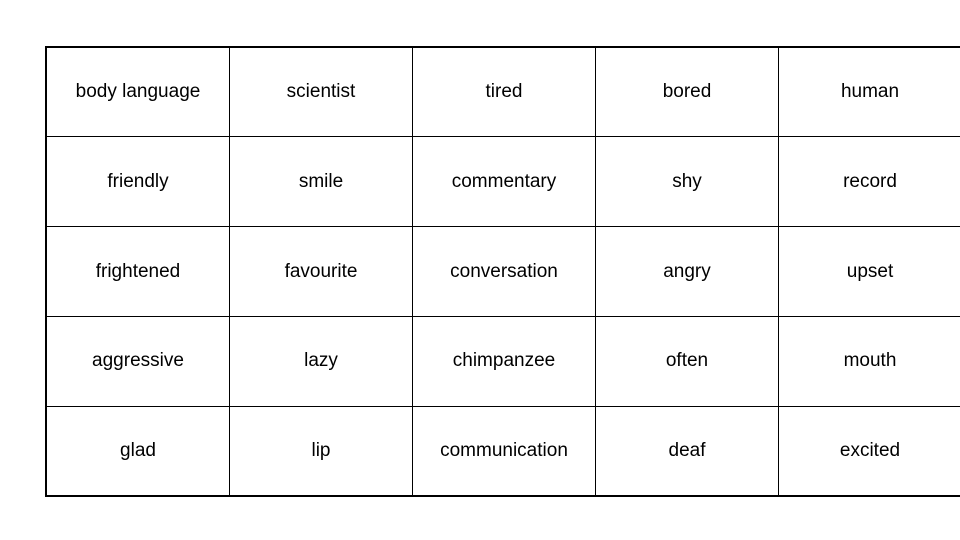  Describe the element at coordinates (321, 182) in the screenshot. I see `word-cell-r2c2: smile` at that location.